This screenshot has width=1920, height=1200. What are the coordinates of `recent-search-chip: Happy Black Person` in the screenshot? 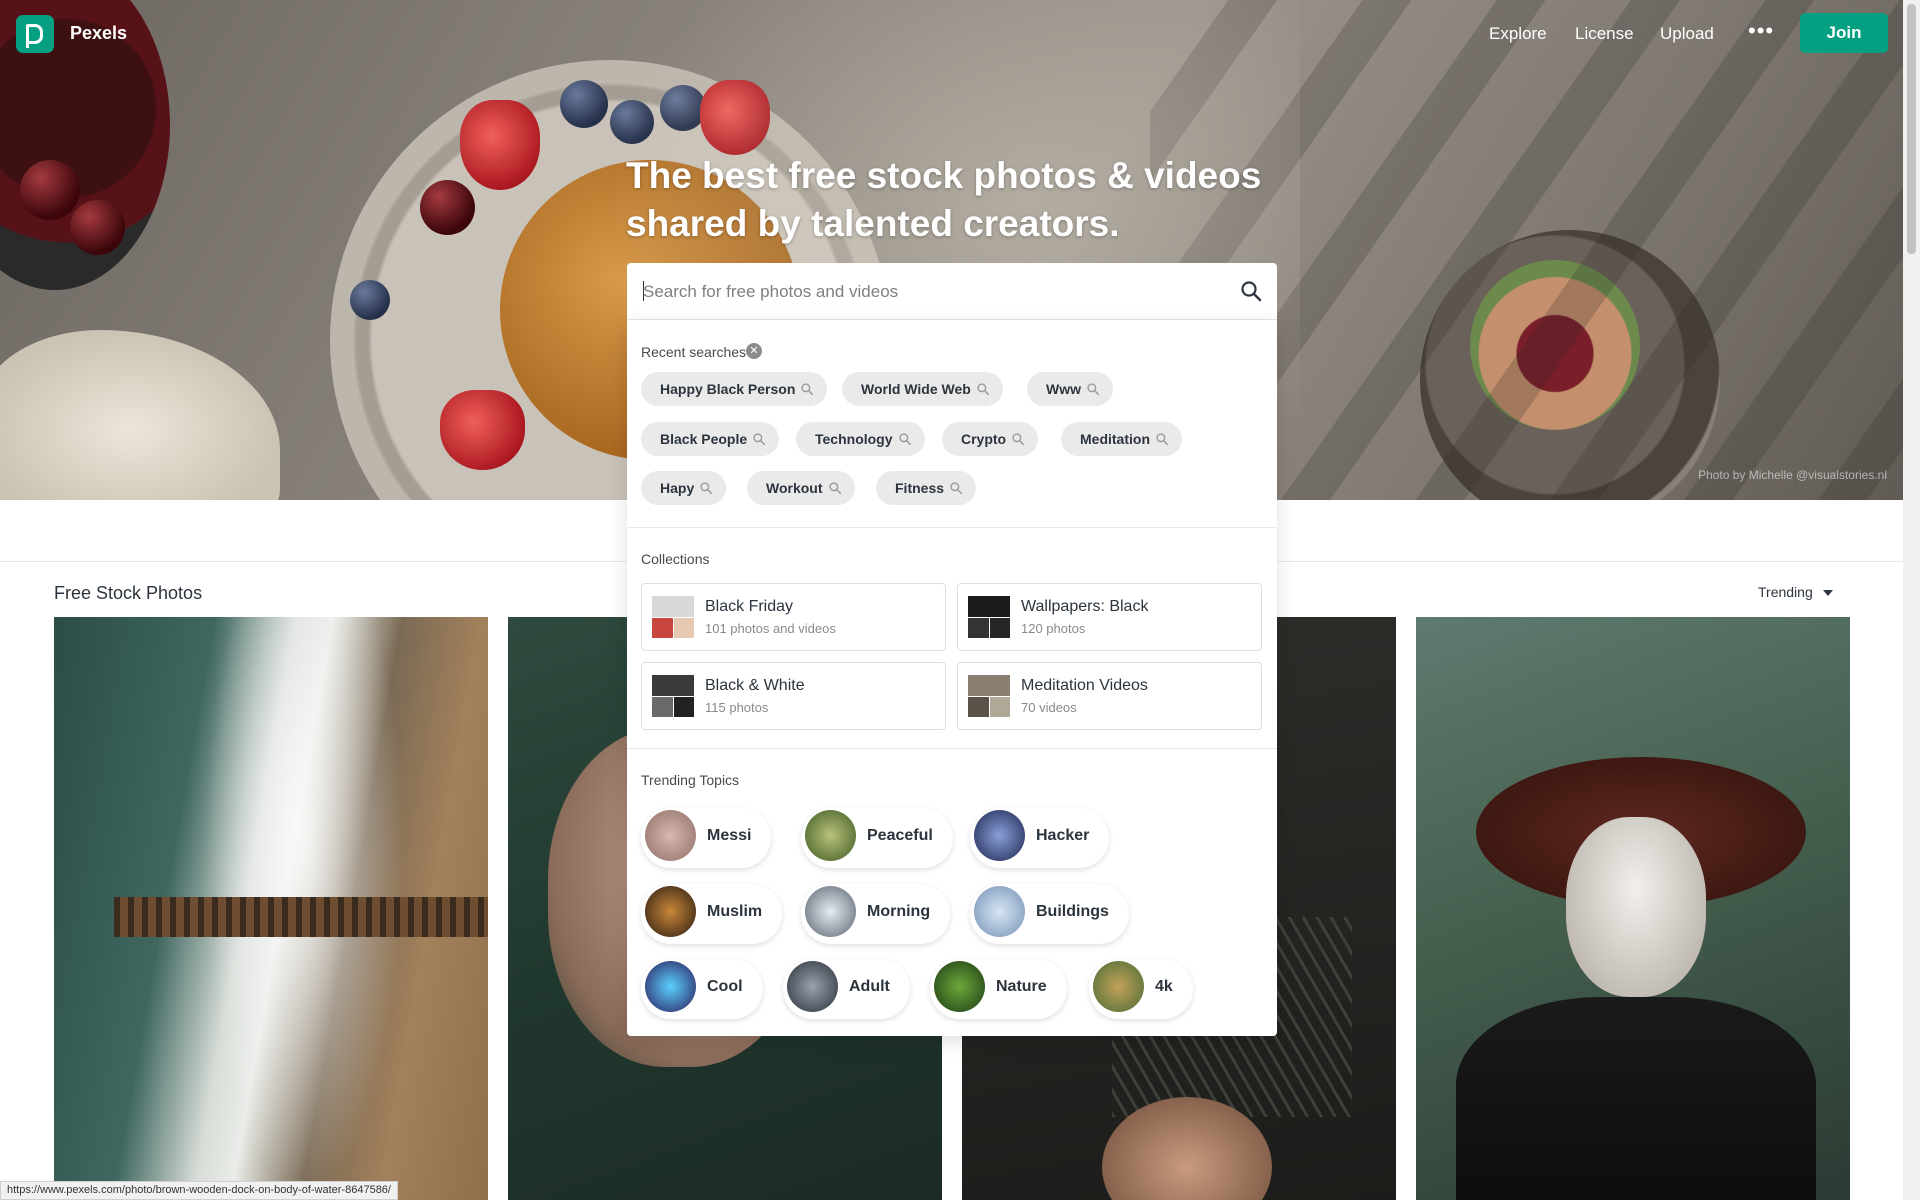 It's located at (734, 389).